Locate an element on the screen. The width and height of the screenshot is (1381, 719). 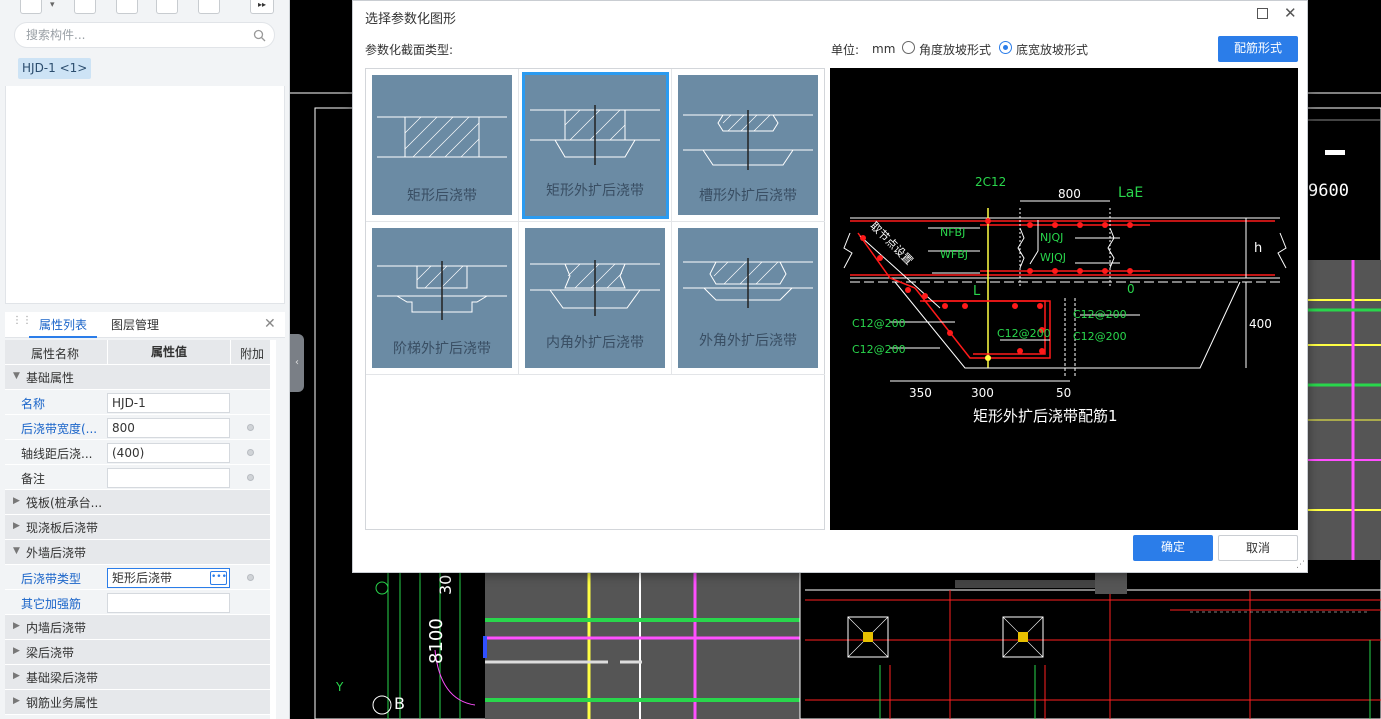
property-scrollbar is located at coordinates (273, 529).